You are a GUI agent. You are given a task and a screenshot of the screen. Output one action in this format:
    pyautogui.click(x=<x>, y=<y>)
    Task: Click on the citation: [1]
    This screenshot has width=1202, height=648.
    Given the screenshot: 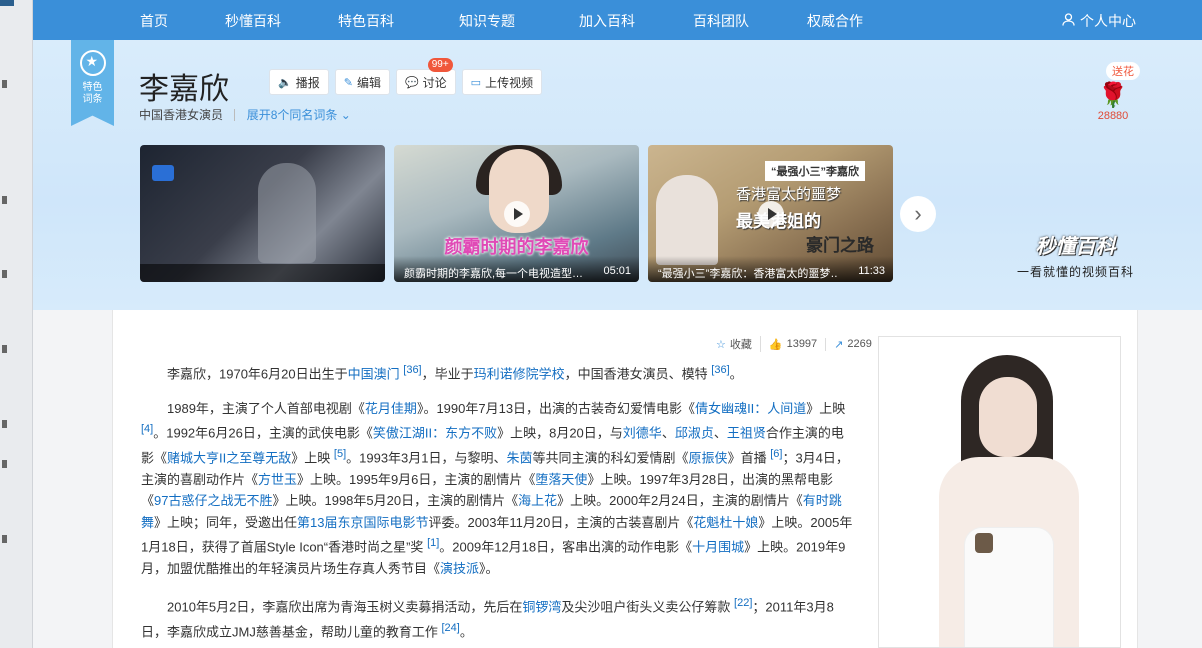 What is the action you would take?
    pyautogui.click(x=433, y=543)
    